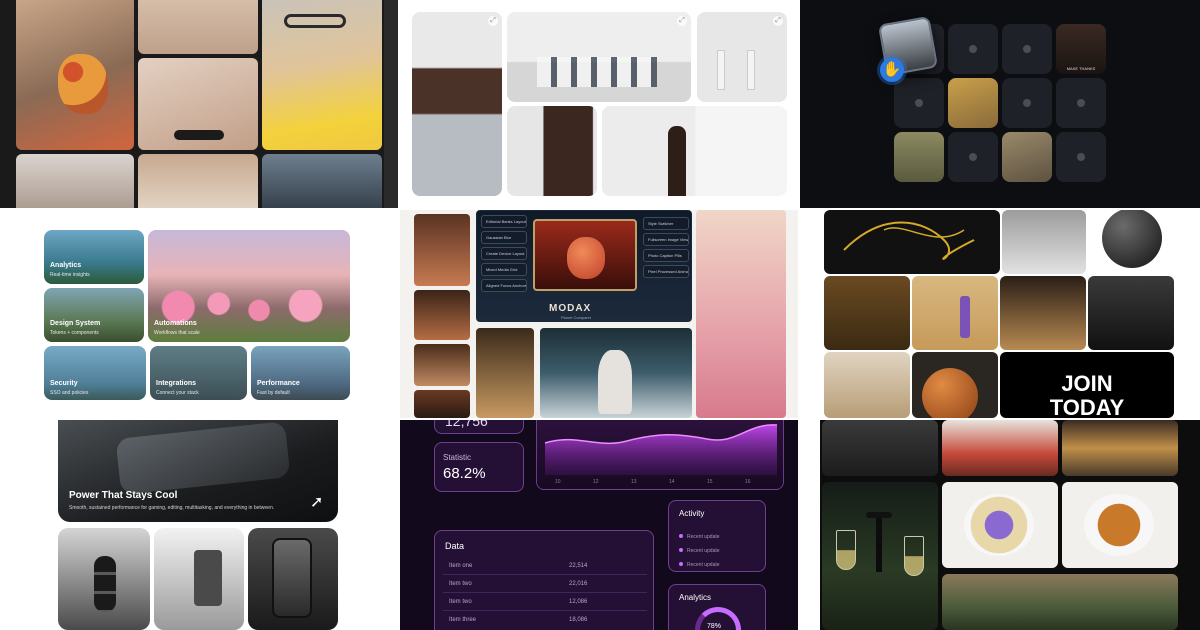  What do you see at coordinates (315, 21) in the screenshot?
I see `sunglasses` at bounding box center [315, 21].